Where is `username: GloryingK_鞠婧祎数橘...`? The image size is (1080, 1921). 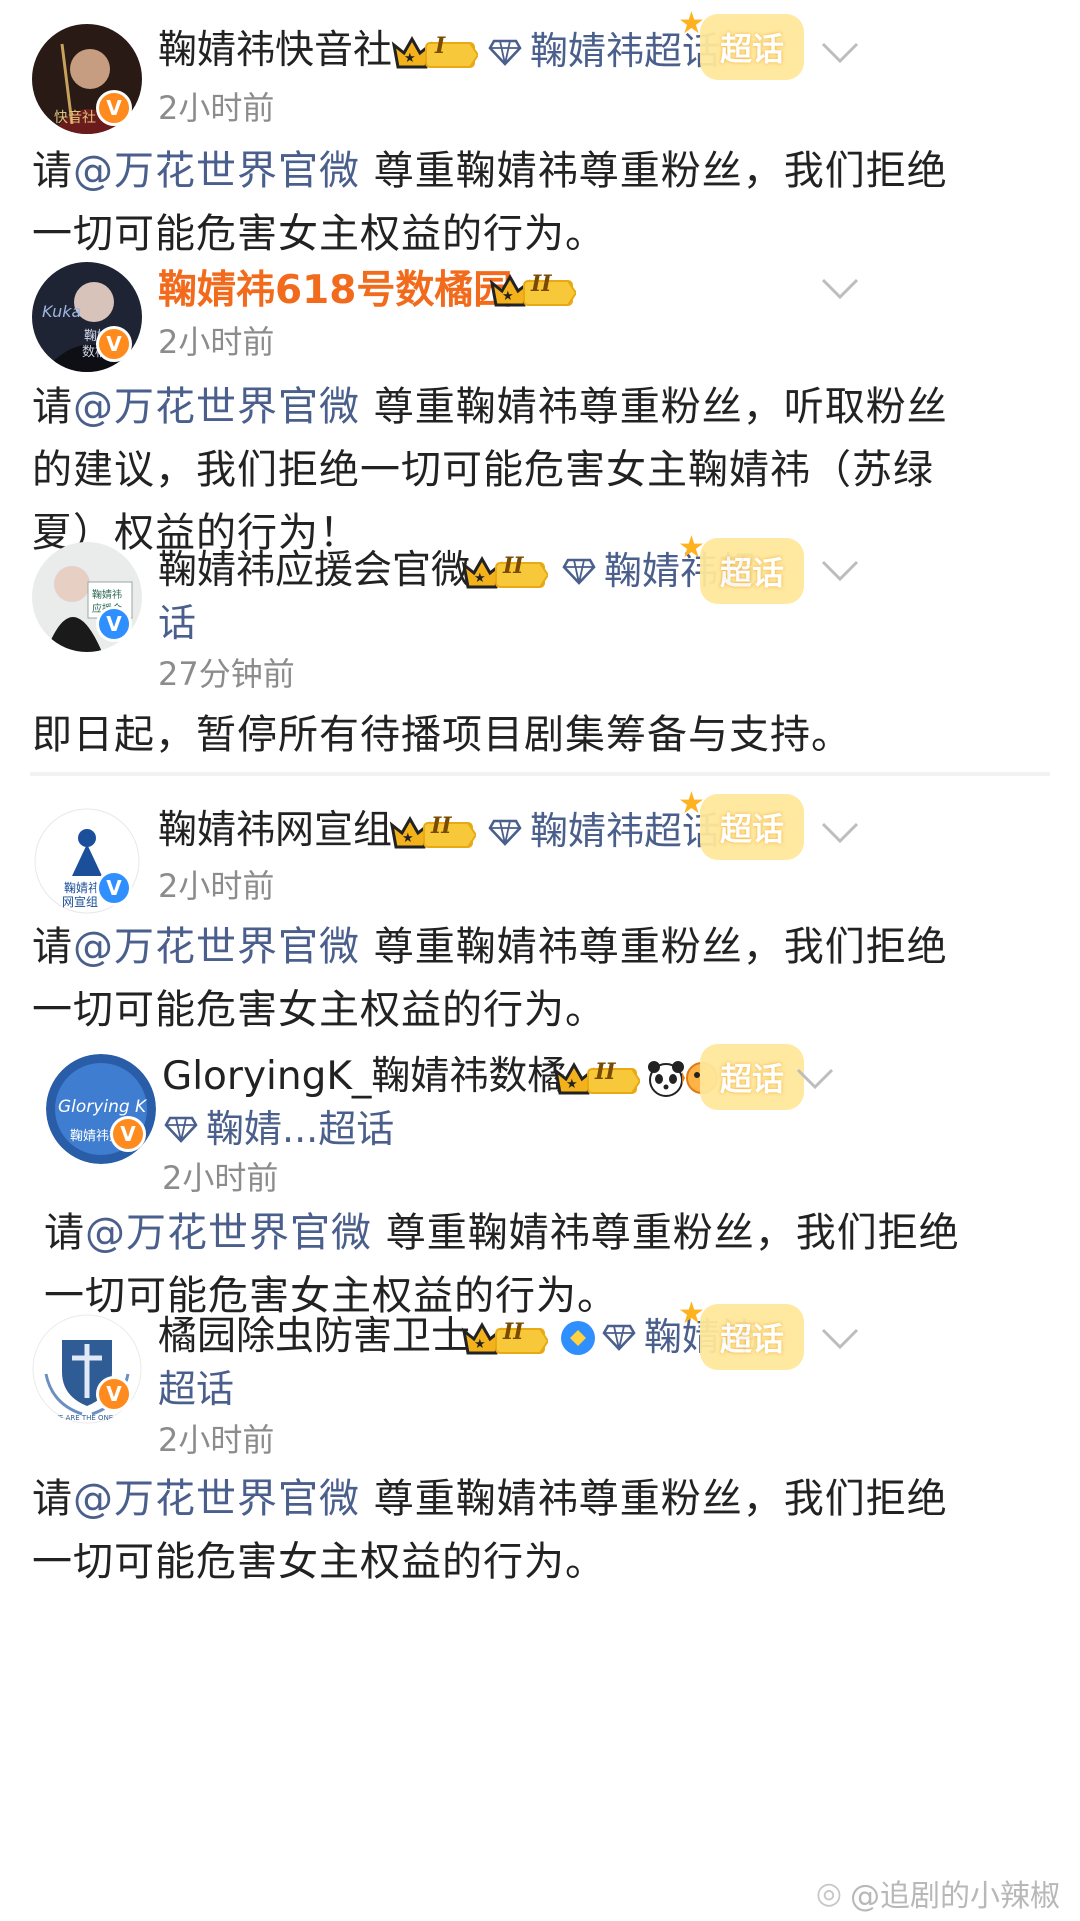 username: GloryingK_鞠婧祎数橘... is located at coordinates (383, 1077).